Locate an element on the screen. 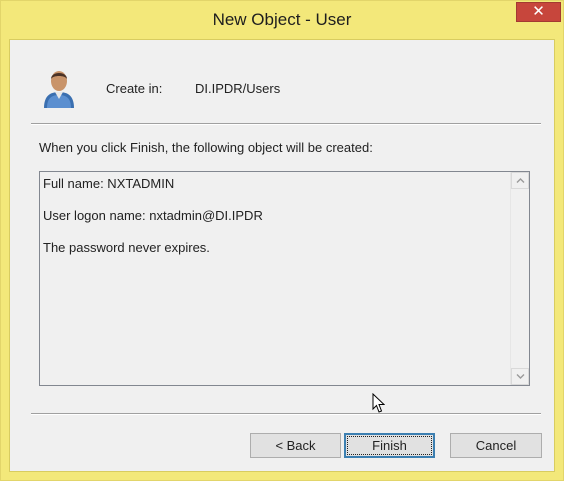 Image resolution: width=564 pixels, height=481 pixels. scroll-up-button is located at coordinates (520, 180).